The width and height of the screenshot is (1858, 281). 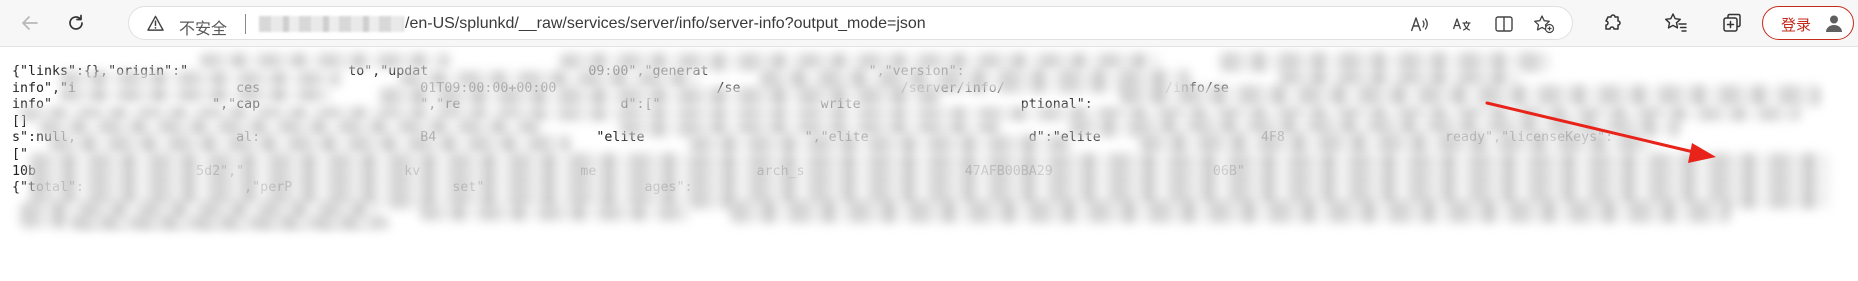 I want to click on read-aloud-button, so click(x=1420, y=24).